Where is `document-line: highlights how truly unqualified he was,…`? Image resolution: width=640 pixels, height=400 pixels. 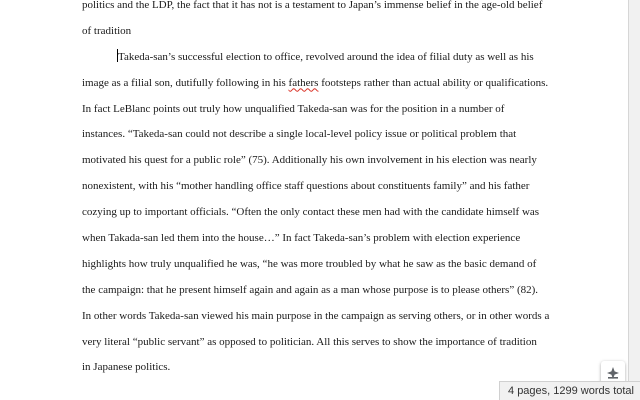 document-line: highlights how truly unqualified he was,… is located at coordinates (309, 263).